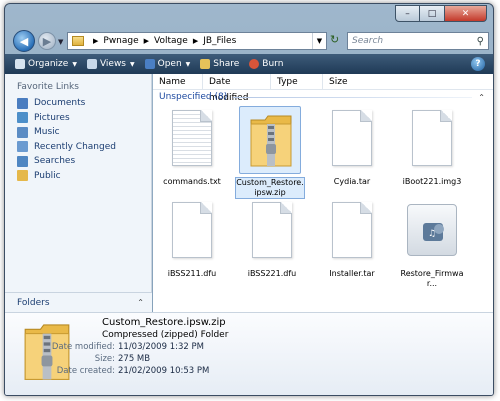  What do you see at coordinates (237, 88) in the screenshot?
I see `column-header-date-modified: Date modified` at bounding box center [237, 88].